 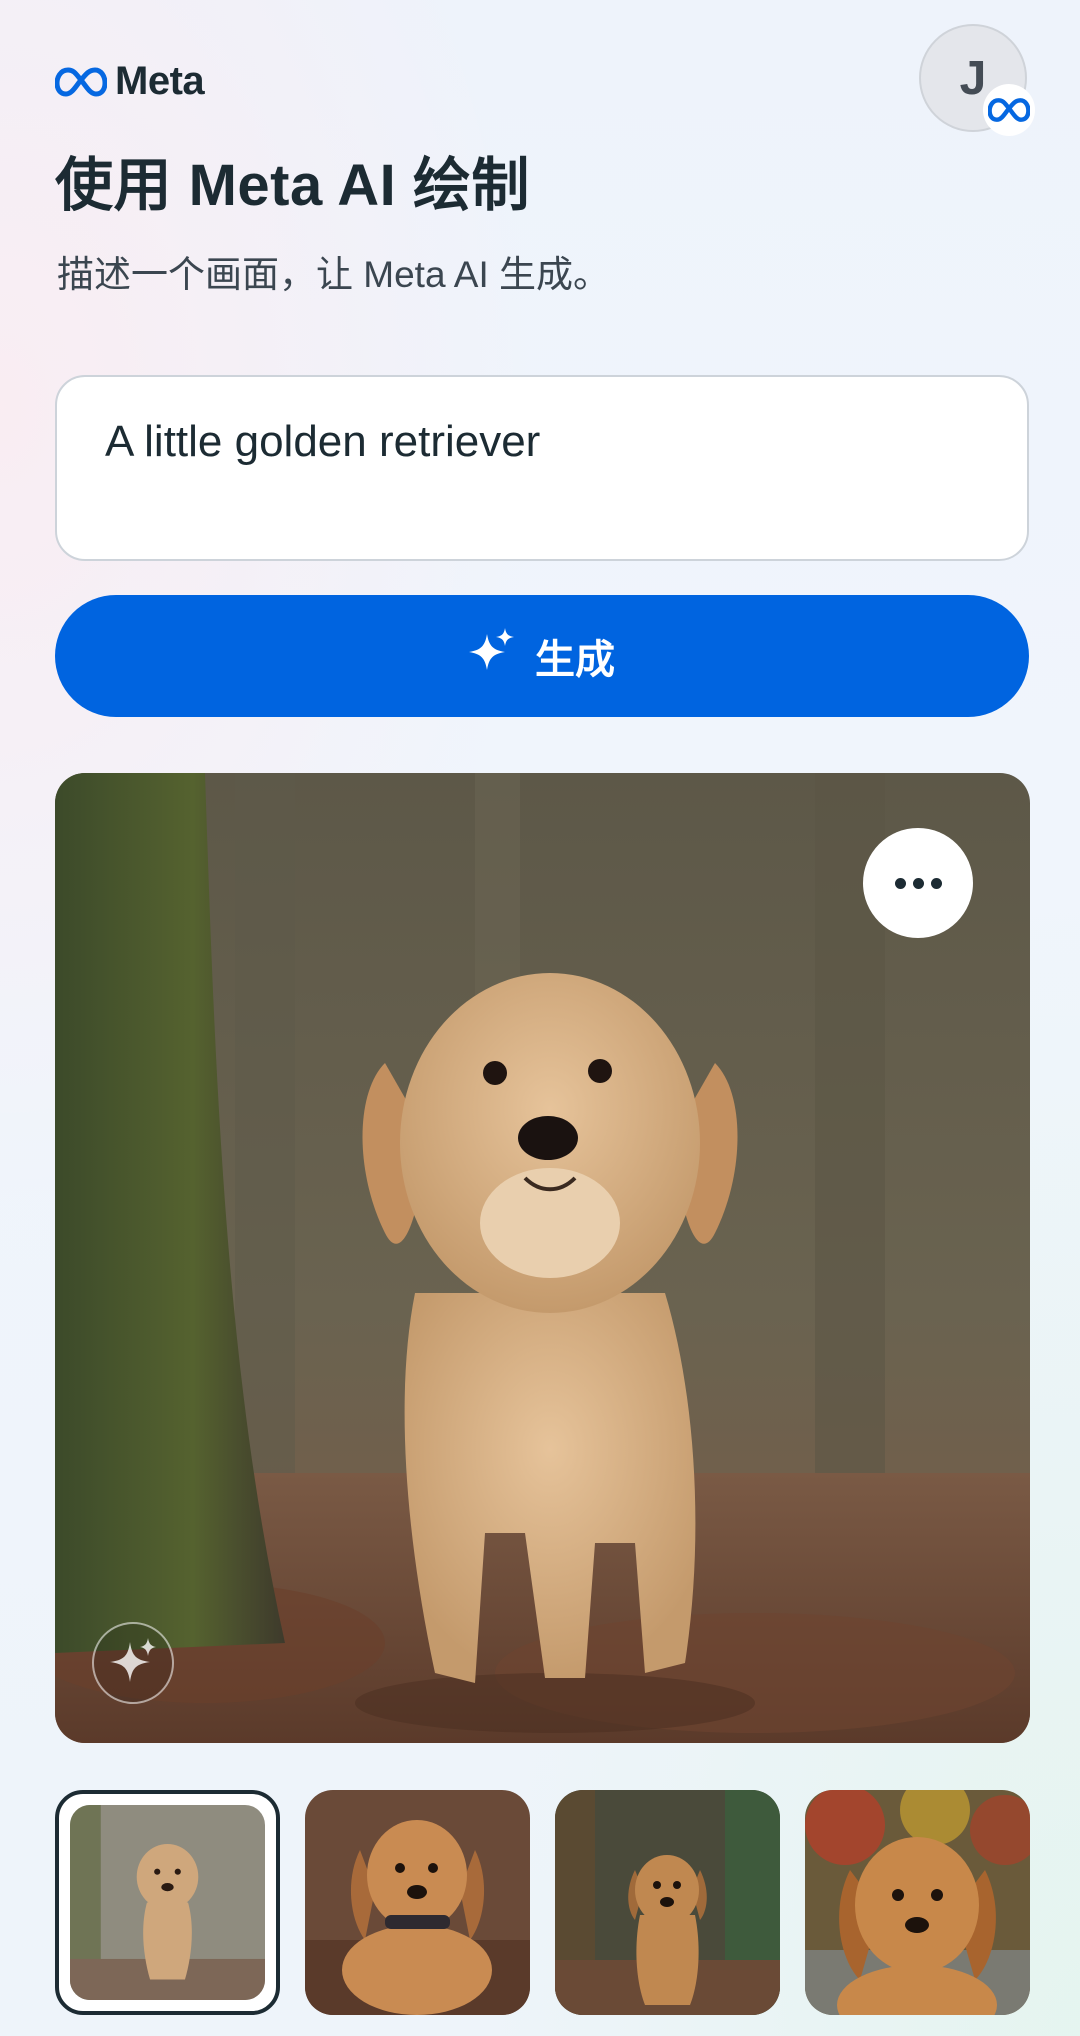 I want to click on prompt-input: A little golden retriever, so click(x=542, y=468).